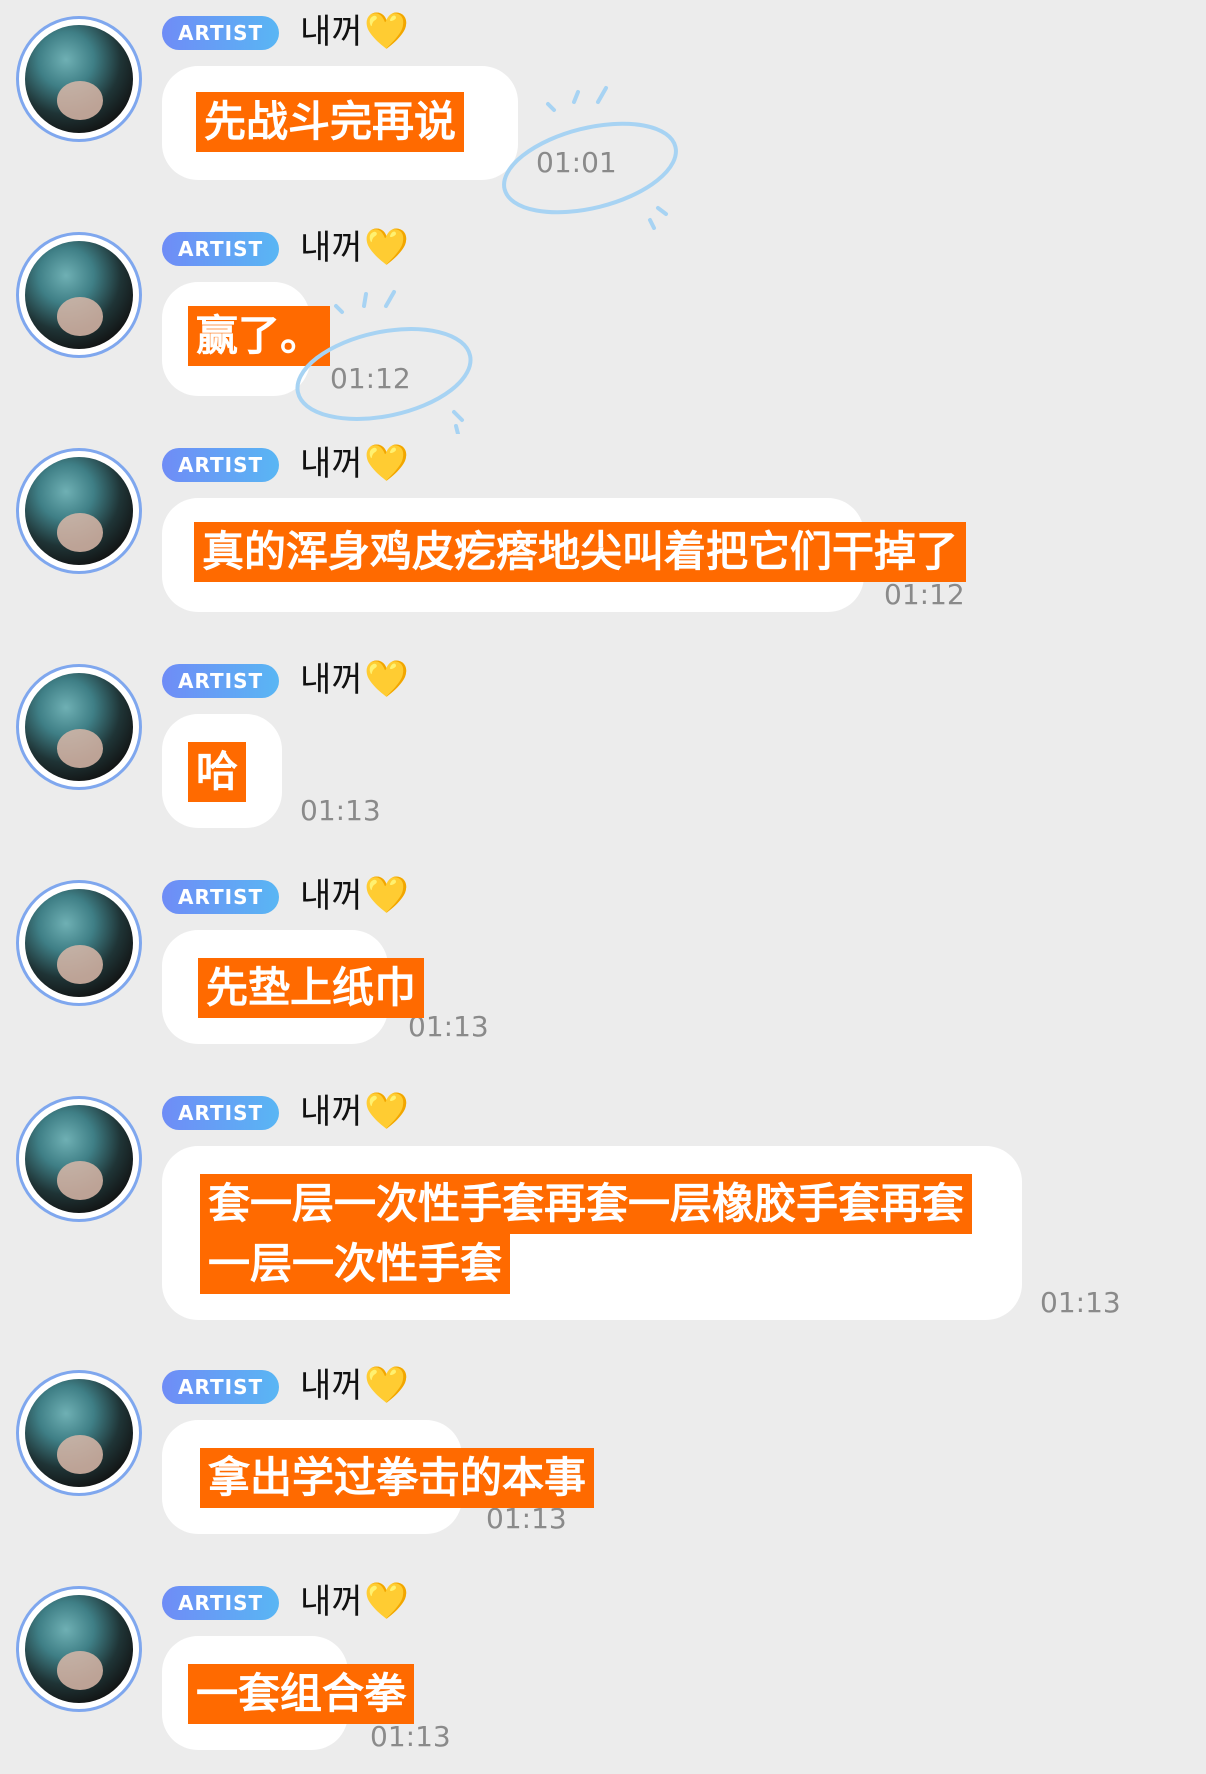 This screenshot has height=1774, width=1206. I want to click on message-time: 01:12, so click(924, 594).